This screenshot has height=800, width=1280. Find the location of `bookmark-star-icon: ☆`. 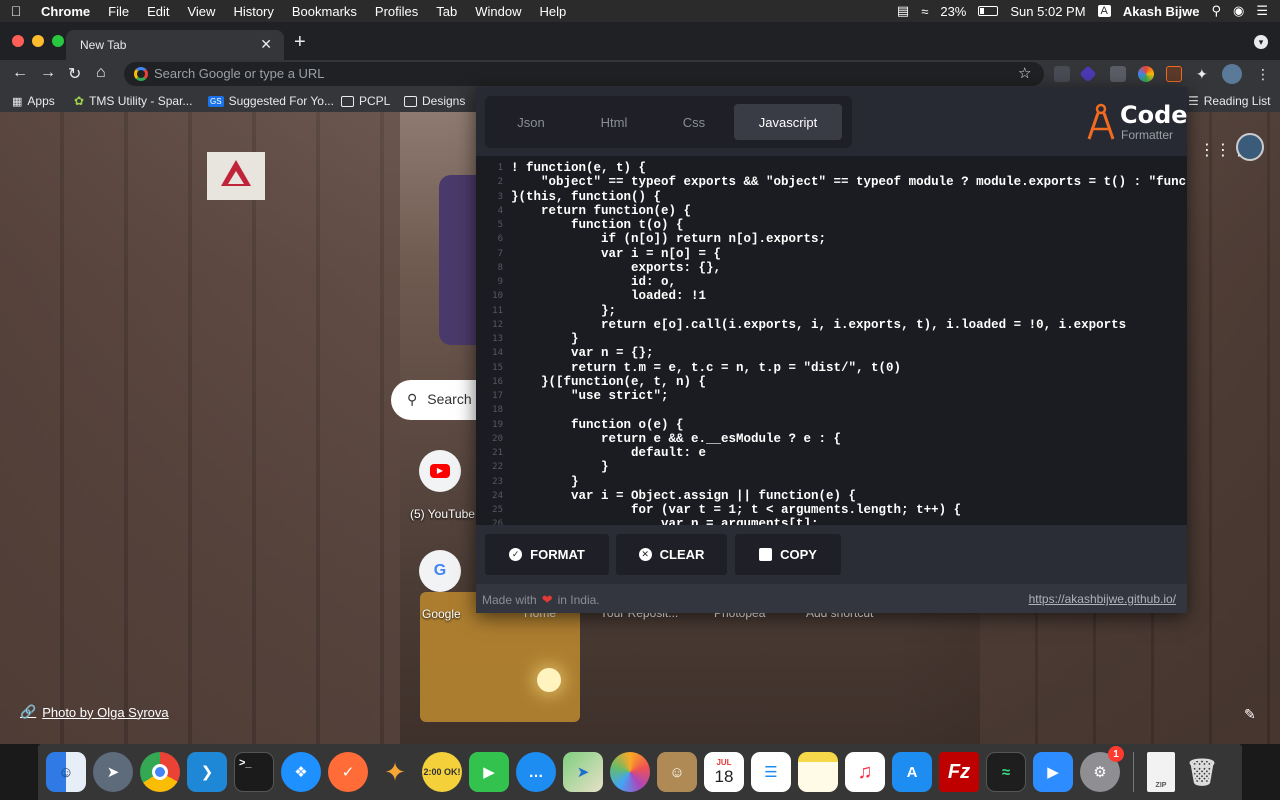

bookmark-star-icon: ☆ is located at coordinates (1024, 73).